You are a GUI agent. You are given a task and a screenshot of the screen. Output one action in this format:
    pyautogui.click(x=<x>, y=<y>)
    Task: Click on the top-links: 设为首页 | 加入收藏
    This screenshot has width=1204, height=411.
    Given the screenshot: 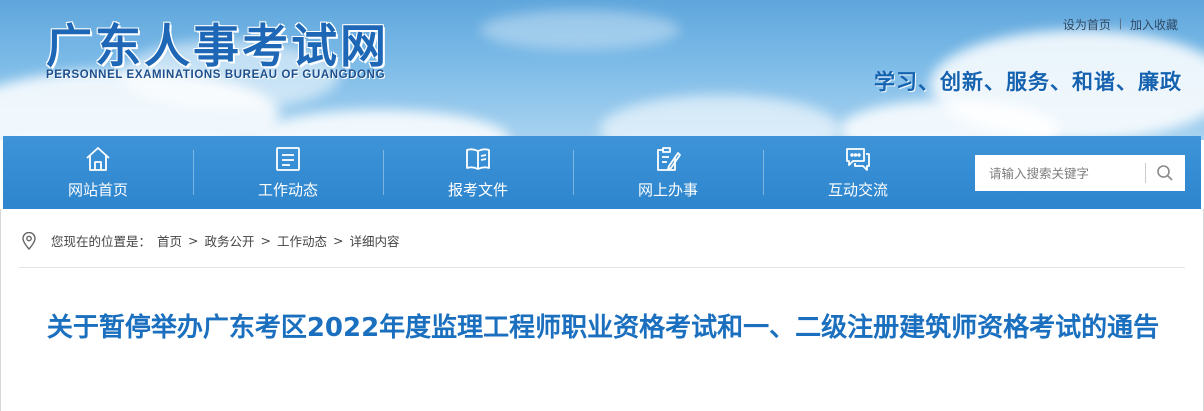 What is the action you would take?
    pyautogui.click(x=1120, y=24)
    